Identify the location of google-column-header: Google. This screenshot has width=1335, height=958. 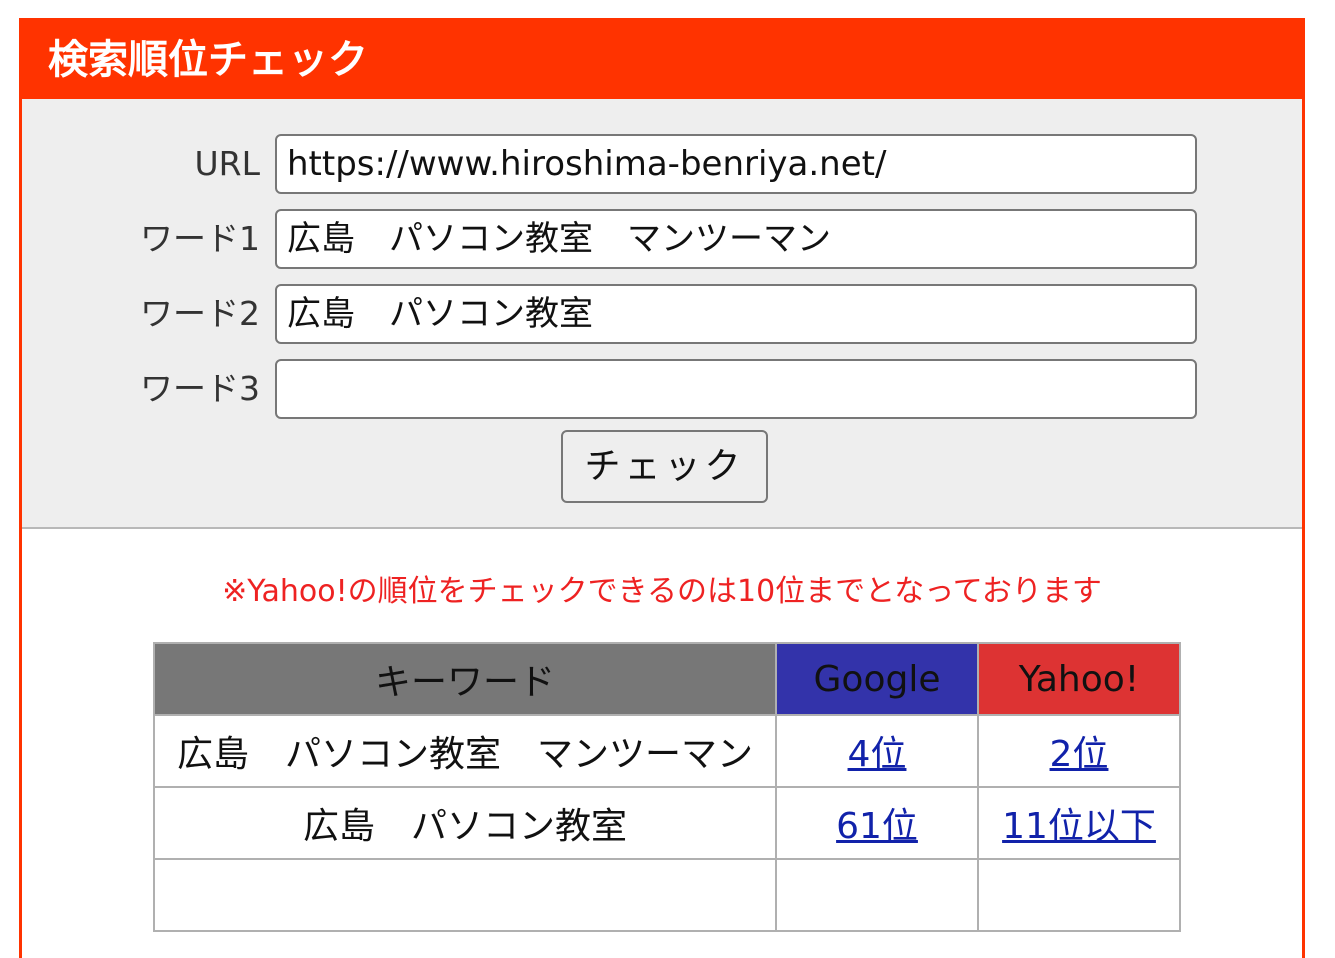
(877, 679).